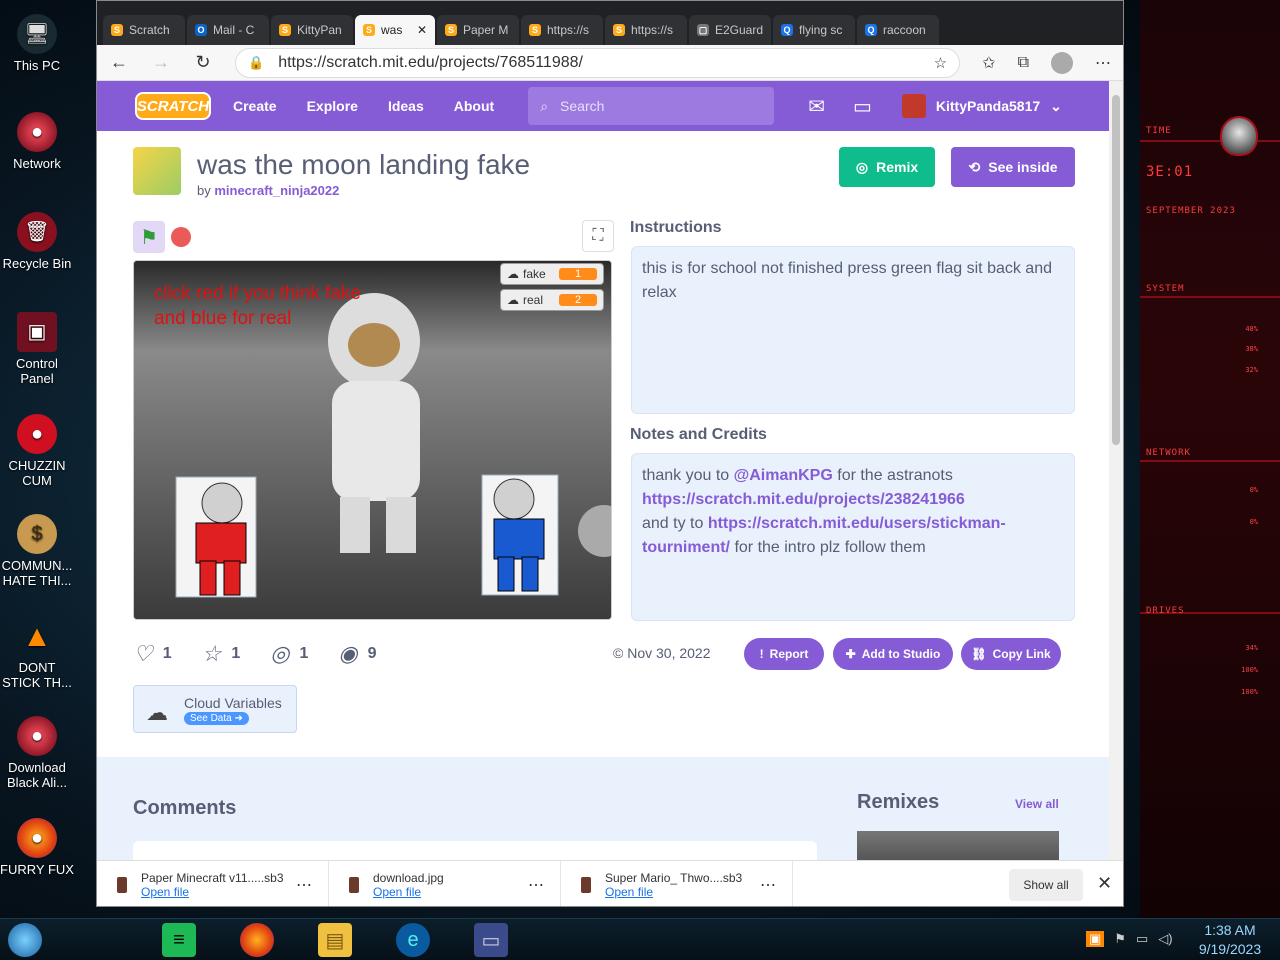 Image resolution: width=1280 pixels, height=960 pixels. What do you see at coordinates (1013, 167) in the screenshot?
I see `see-inside-button: ⟲ See inside` at bounding box center [1013, 167].